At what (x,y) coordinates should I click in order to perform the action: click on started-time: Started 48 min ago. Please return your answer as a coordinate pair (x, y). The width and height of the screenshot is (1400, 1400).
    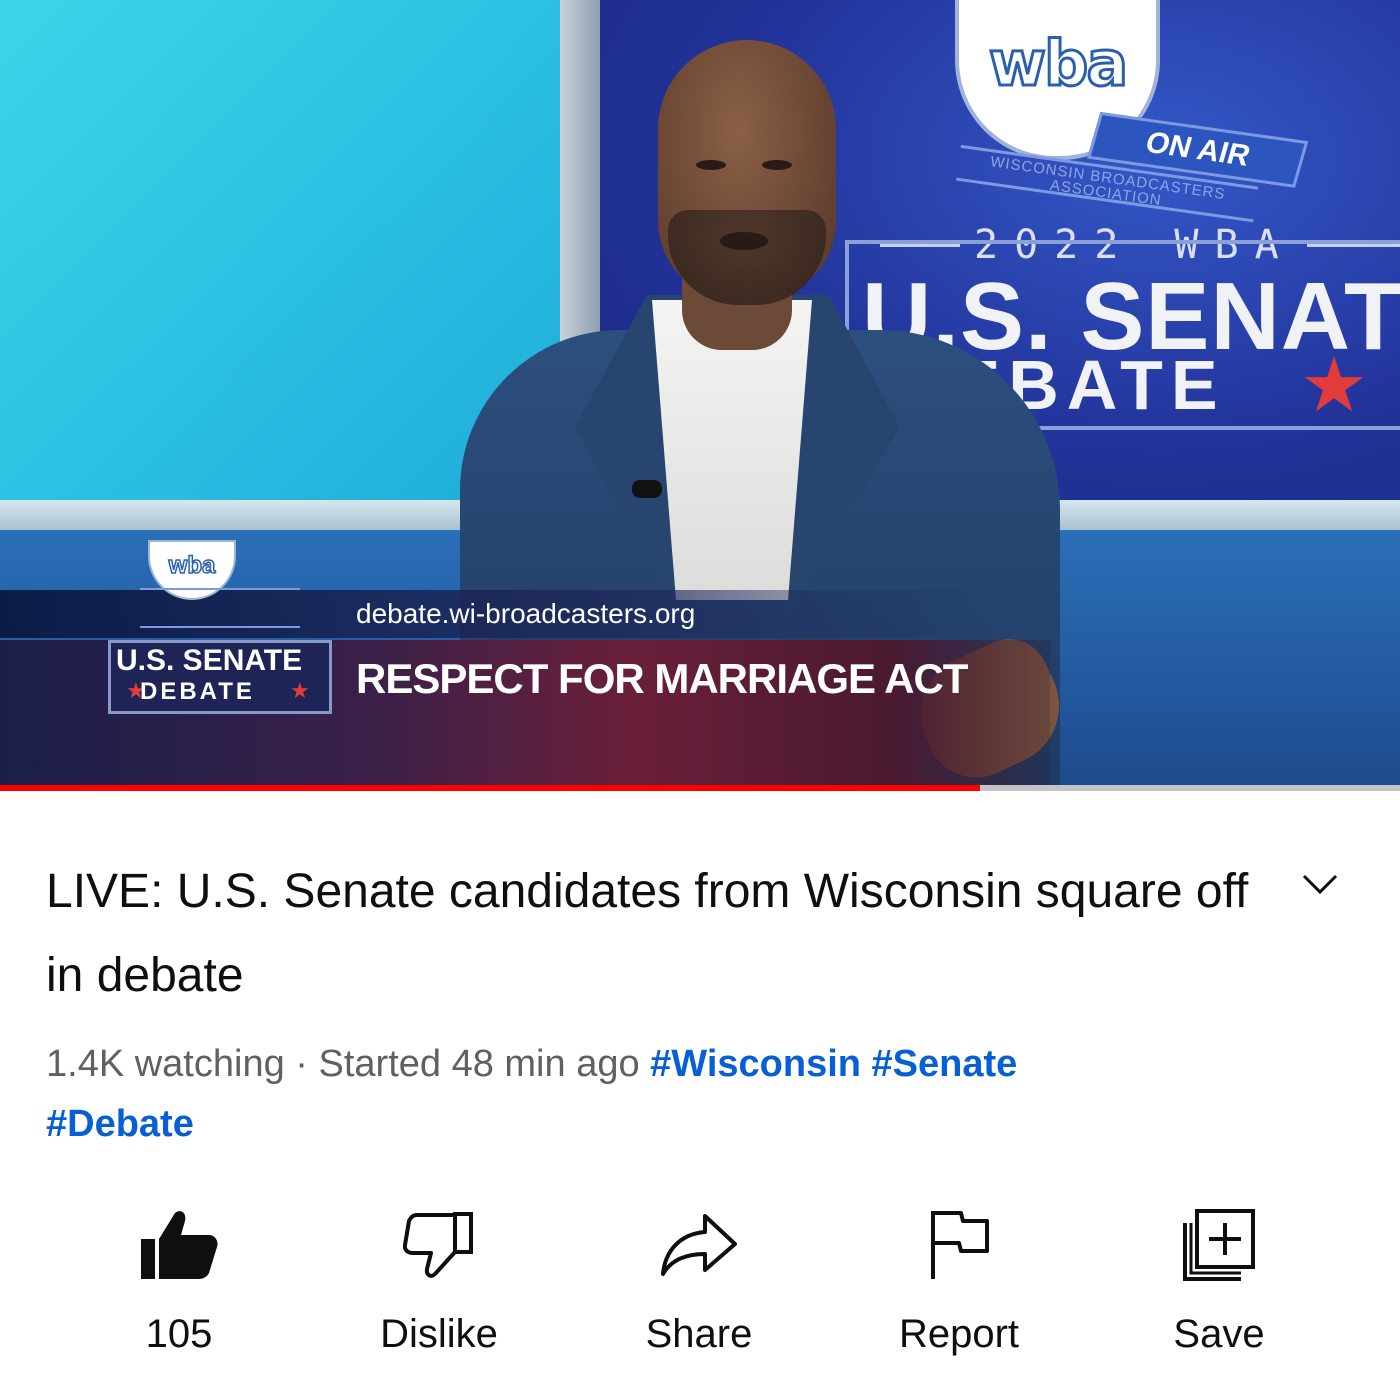
    Looking at the image, I should click on (479, 1064).